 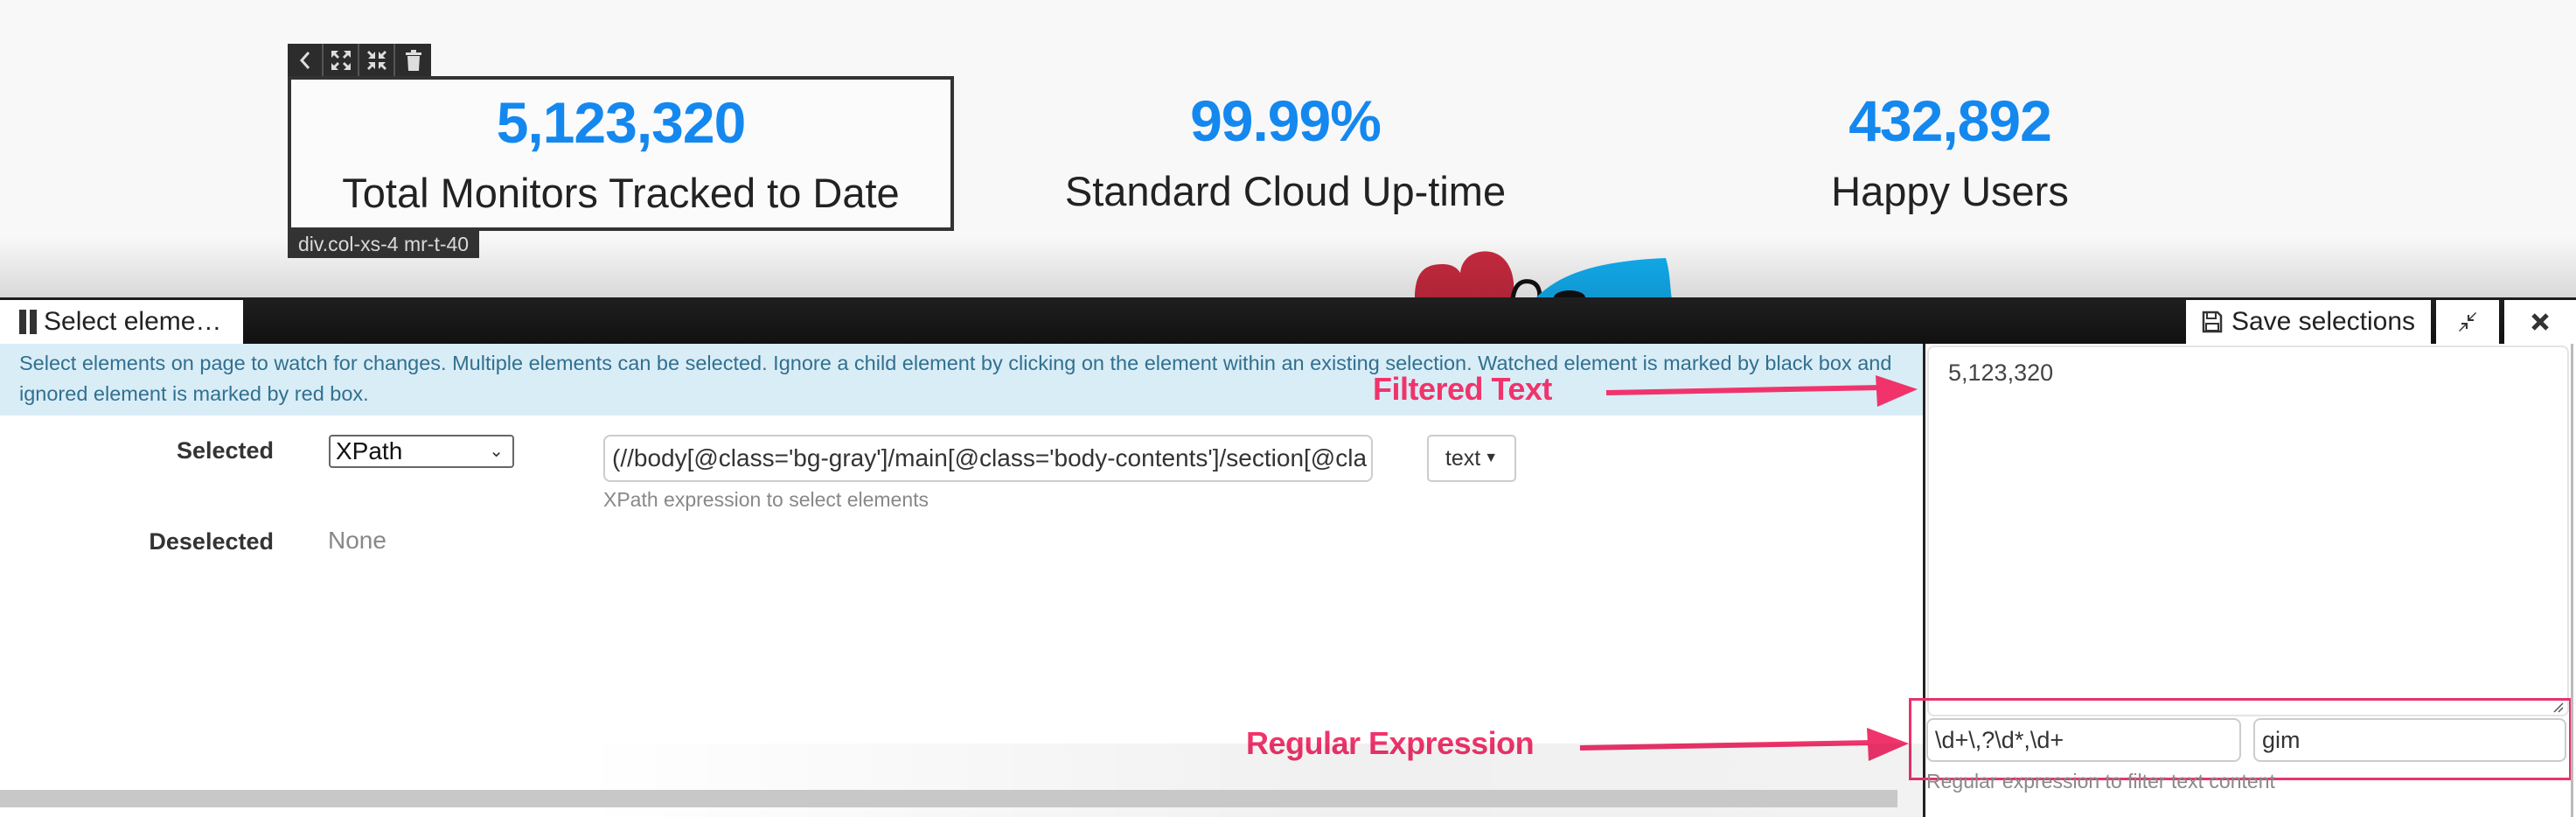 I want to click on stat-label: Happy Users, so click(x=1950, y=191).